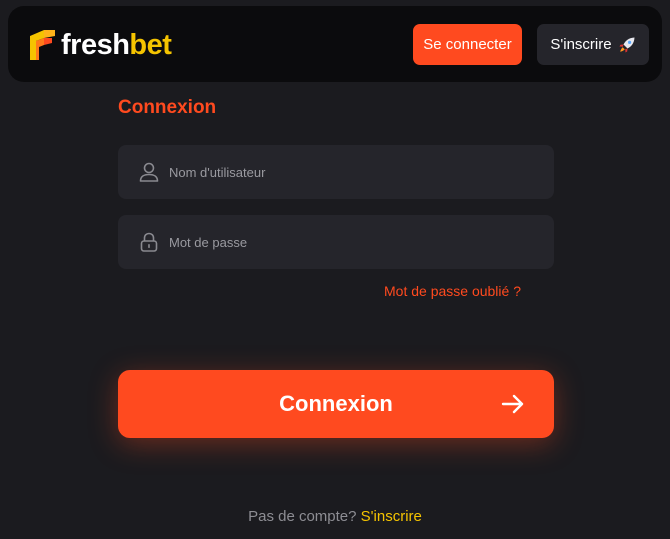 The height and width of the screenshot is (539, 670). Describe the element at coordinates (391, 516) in the screenshot. I see `footer-signup-link: S'inscrire` at that location.